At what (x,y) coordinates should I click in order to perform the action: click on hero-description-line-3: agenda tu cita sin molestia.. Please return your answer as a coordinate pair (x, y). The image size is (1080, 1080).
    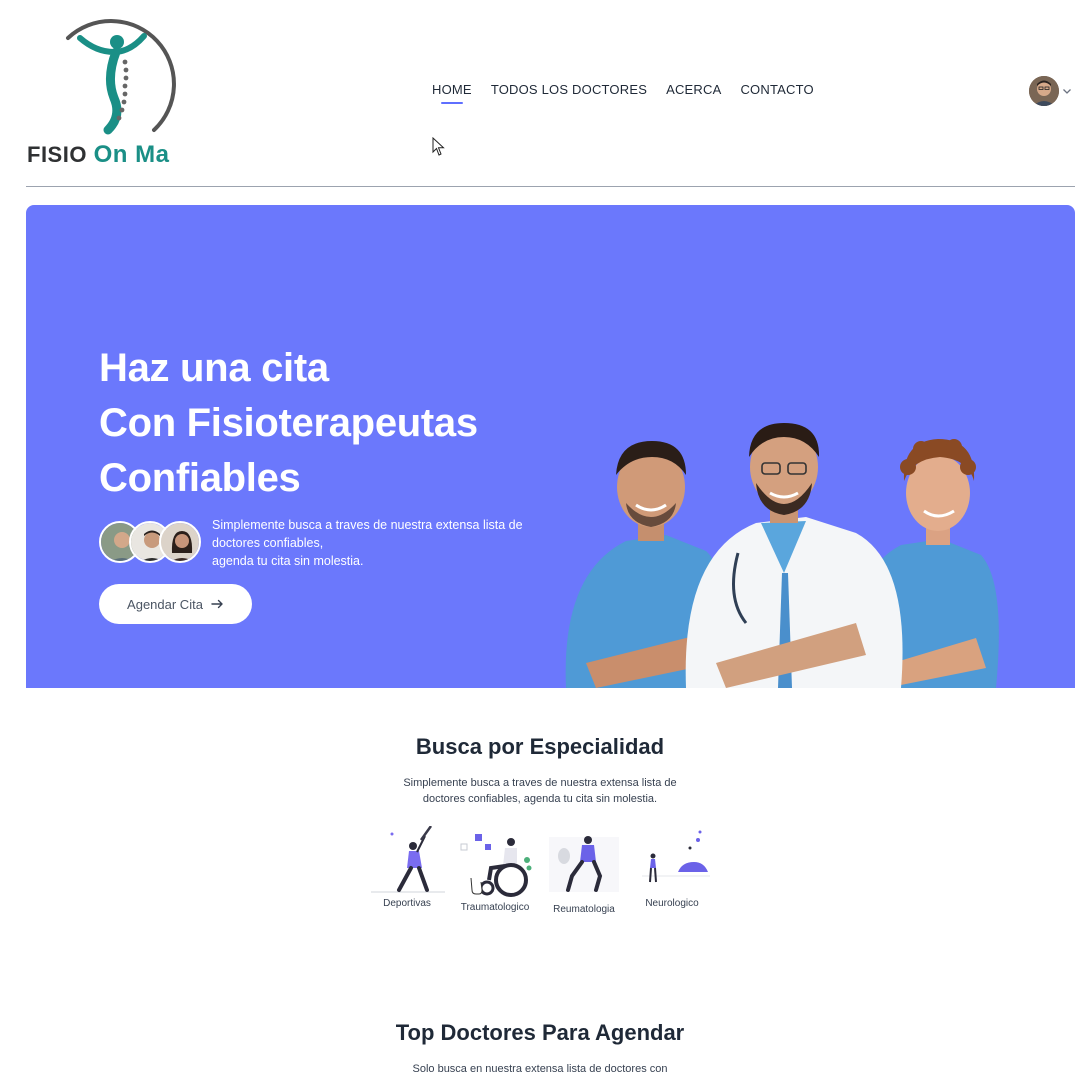
    Looking at the image, I should click on (288, 561).